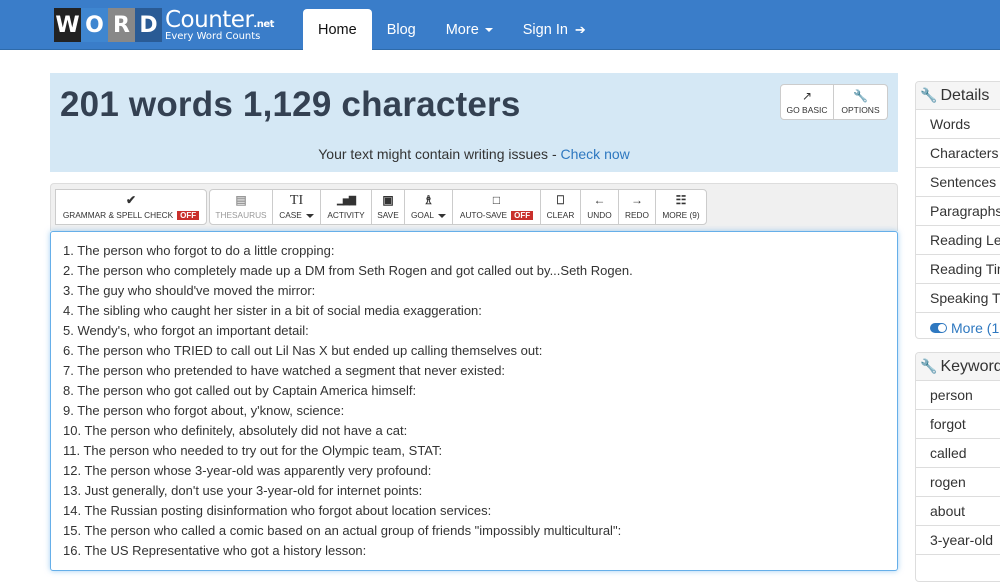  Describe the element at coordinates (958, 482) in the screenshot. I see `keyword-row: rogen` at that location.